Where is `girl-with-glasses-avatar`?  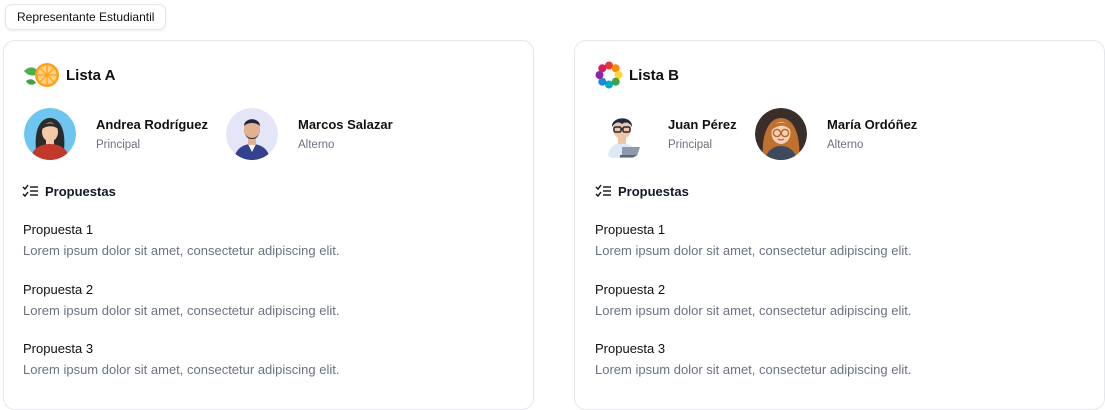 girl-with-glasses-avatar is located at coordinates (781, 134).